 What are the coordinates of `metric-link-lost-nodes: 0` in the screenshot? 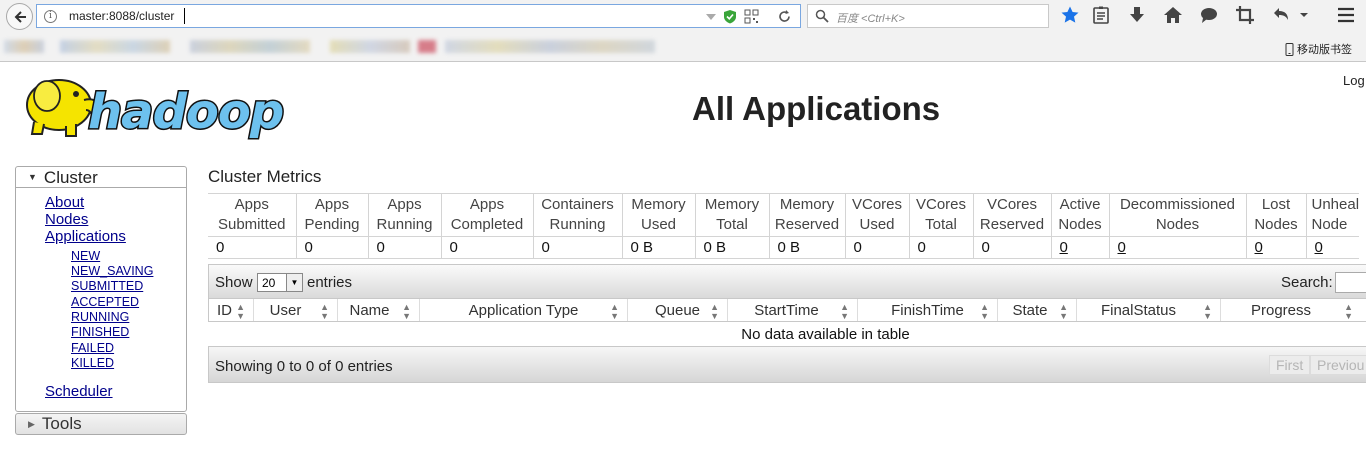 It's located at (1276, 247).